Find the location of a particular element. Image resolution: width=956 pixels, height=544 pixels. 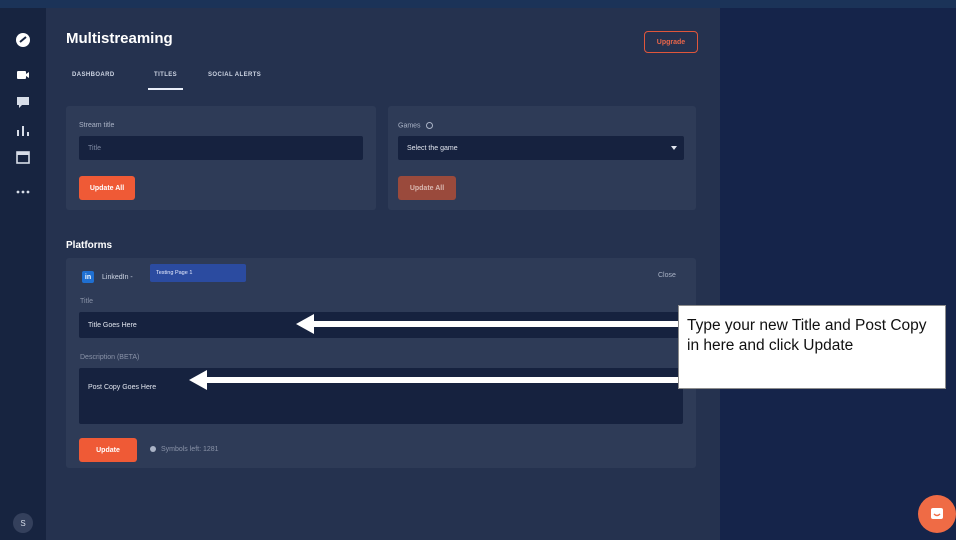

logo-icon is located at coordinates (23, 40).